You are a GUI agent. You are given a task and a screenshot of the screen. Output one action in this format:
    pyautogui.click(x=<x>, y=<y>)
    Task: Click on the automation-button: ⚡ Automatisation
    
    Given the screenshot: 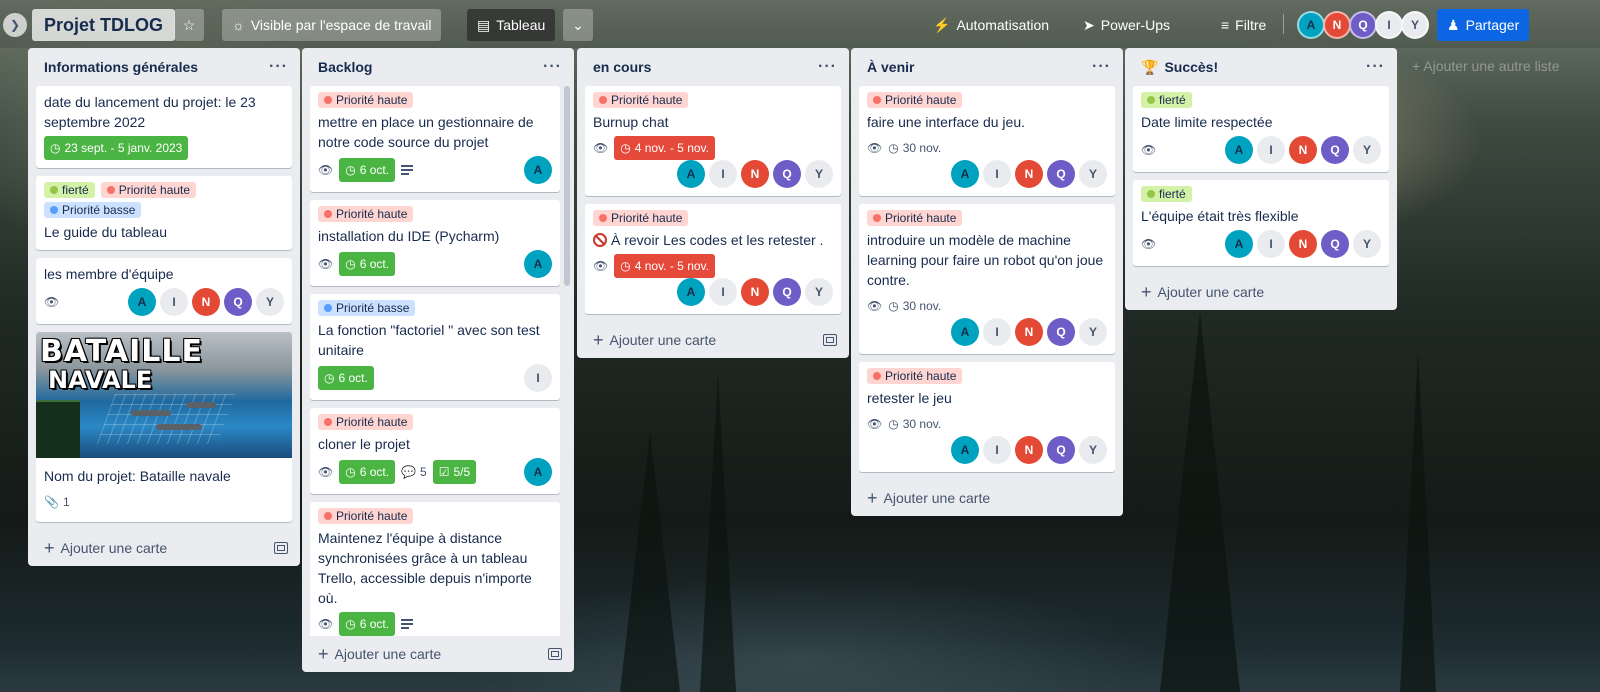 What is the action you would take?
    pyautogui.click(x=991, y=25)
    